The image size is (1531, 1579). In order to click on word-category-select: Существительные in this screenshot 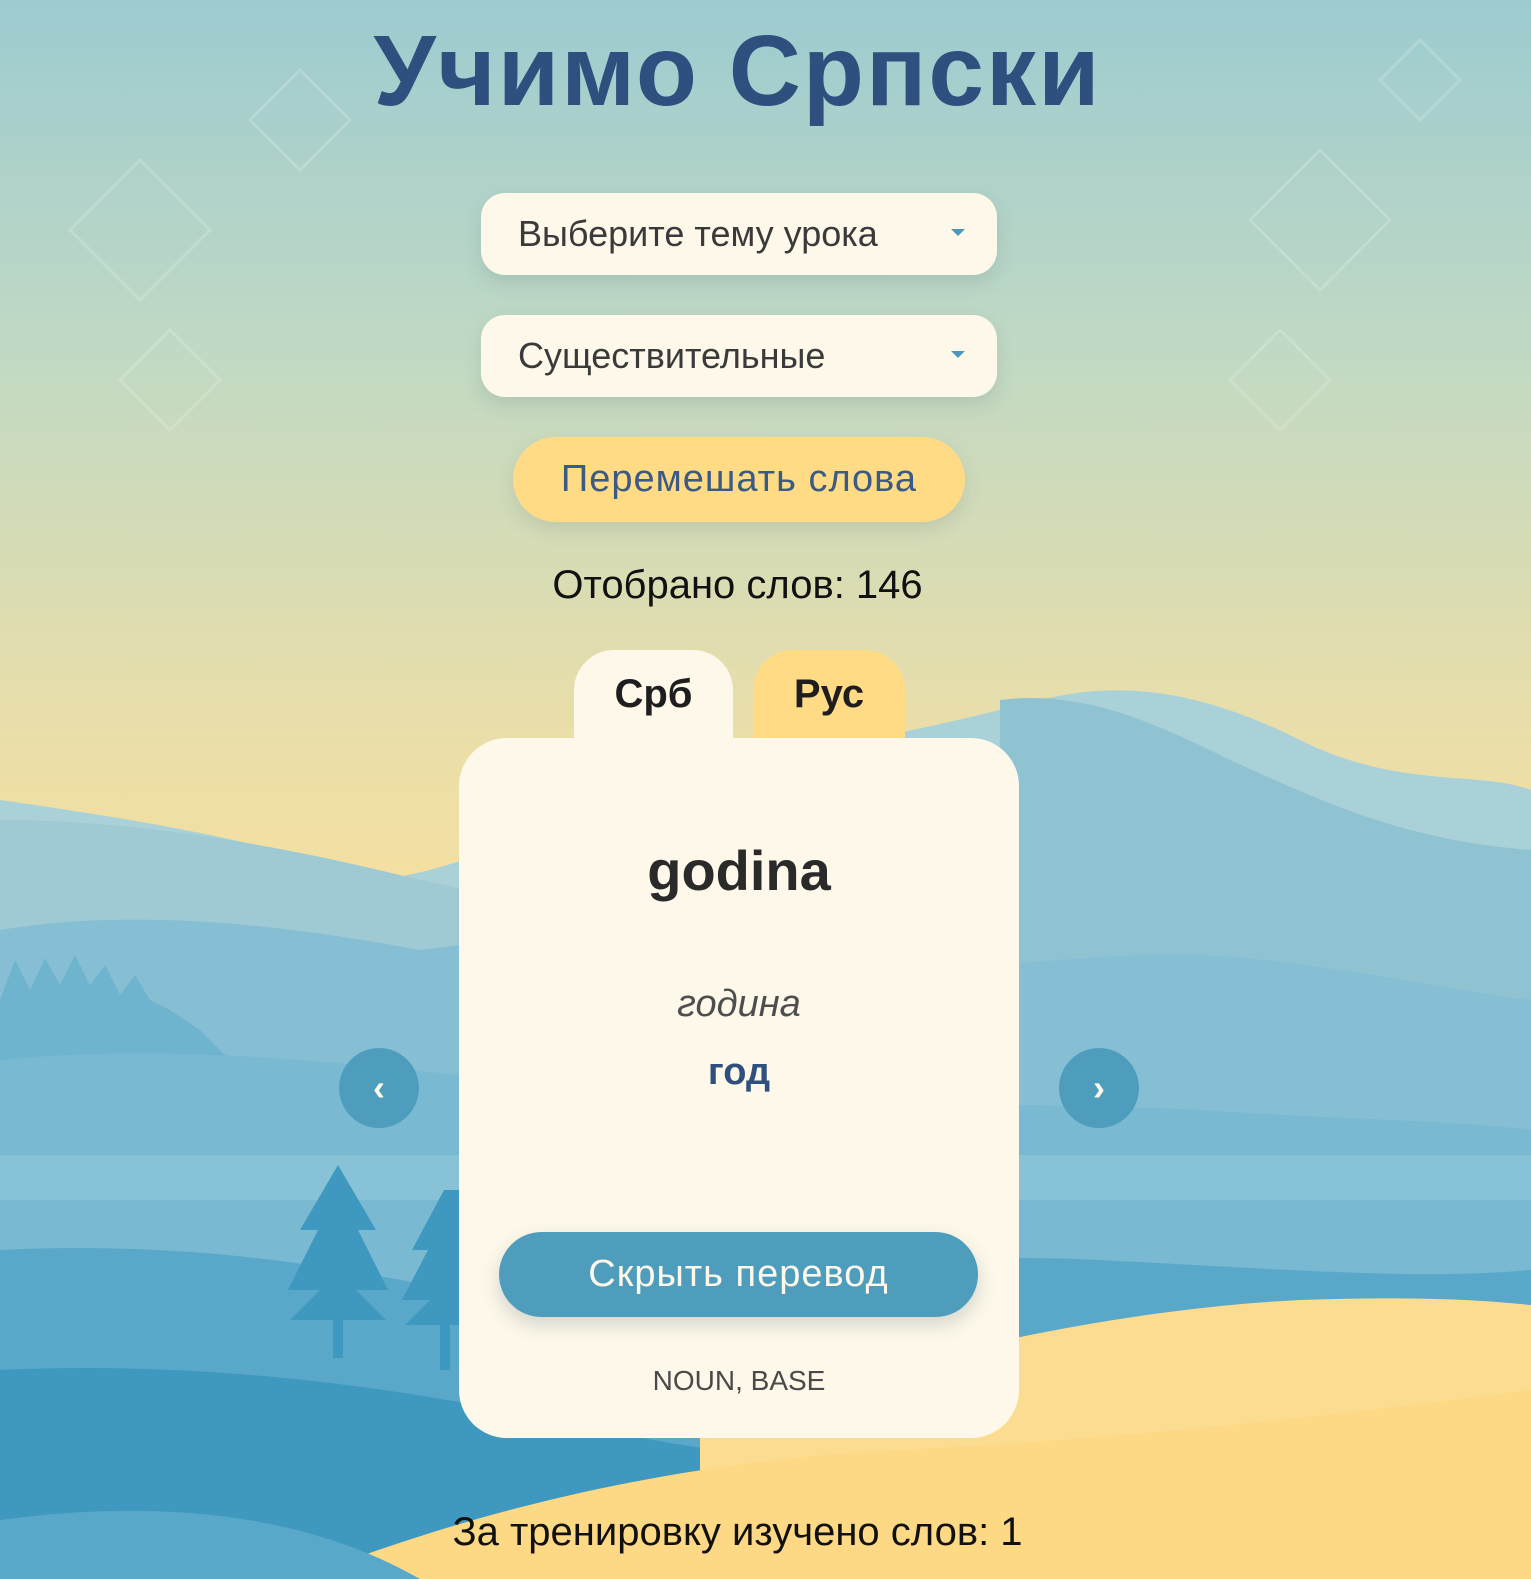, I will do `click(739, 356)`.